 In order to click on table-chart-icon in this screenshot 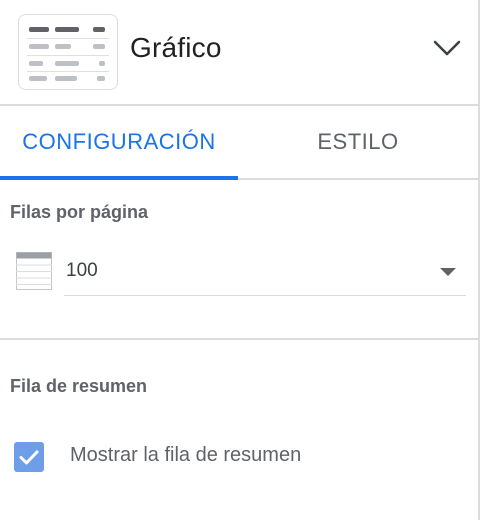, I will do `click(68, 52)`.